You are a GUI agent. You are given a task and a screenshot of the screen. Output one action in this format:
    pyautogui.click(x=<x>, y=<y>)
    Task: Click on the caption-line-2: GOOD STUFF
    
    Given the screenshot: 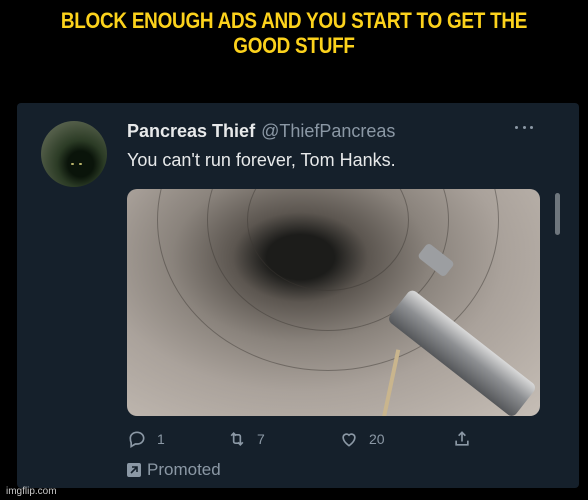 What is the action you would take?
    pyautogui.click(x=294, y=45)
    